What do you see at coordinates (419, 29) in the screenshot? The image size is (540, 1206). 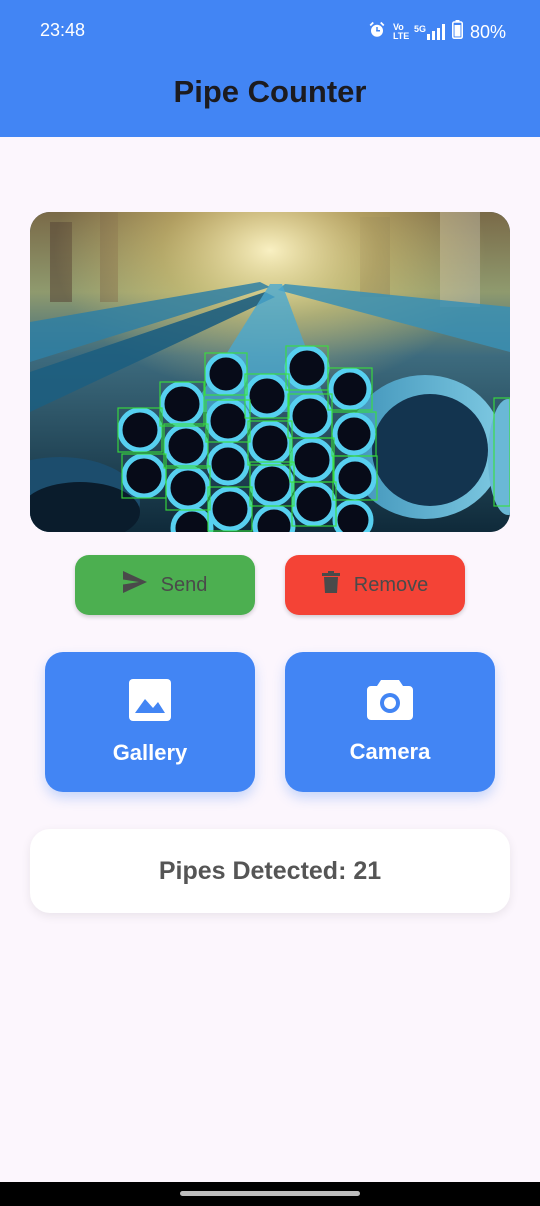 I see `network-label: 5G` at bounding box center [419, 29].